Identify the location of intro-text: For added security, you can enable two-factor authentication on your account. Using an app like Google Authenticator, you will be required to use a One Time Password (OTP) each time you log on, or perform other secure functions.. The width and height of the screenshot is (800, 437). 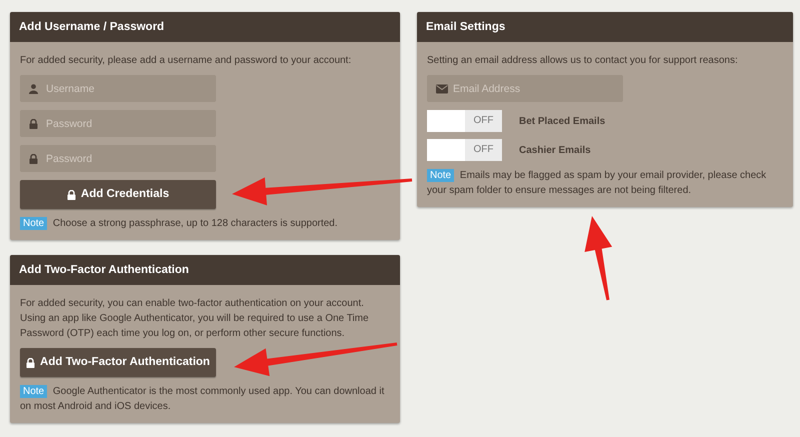
(195, 319).